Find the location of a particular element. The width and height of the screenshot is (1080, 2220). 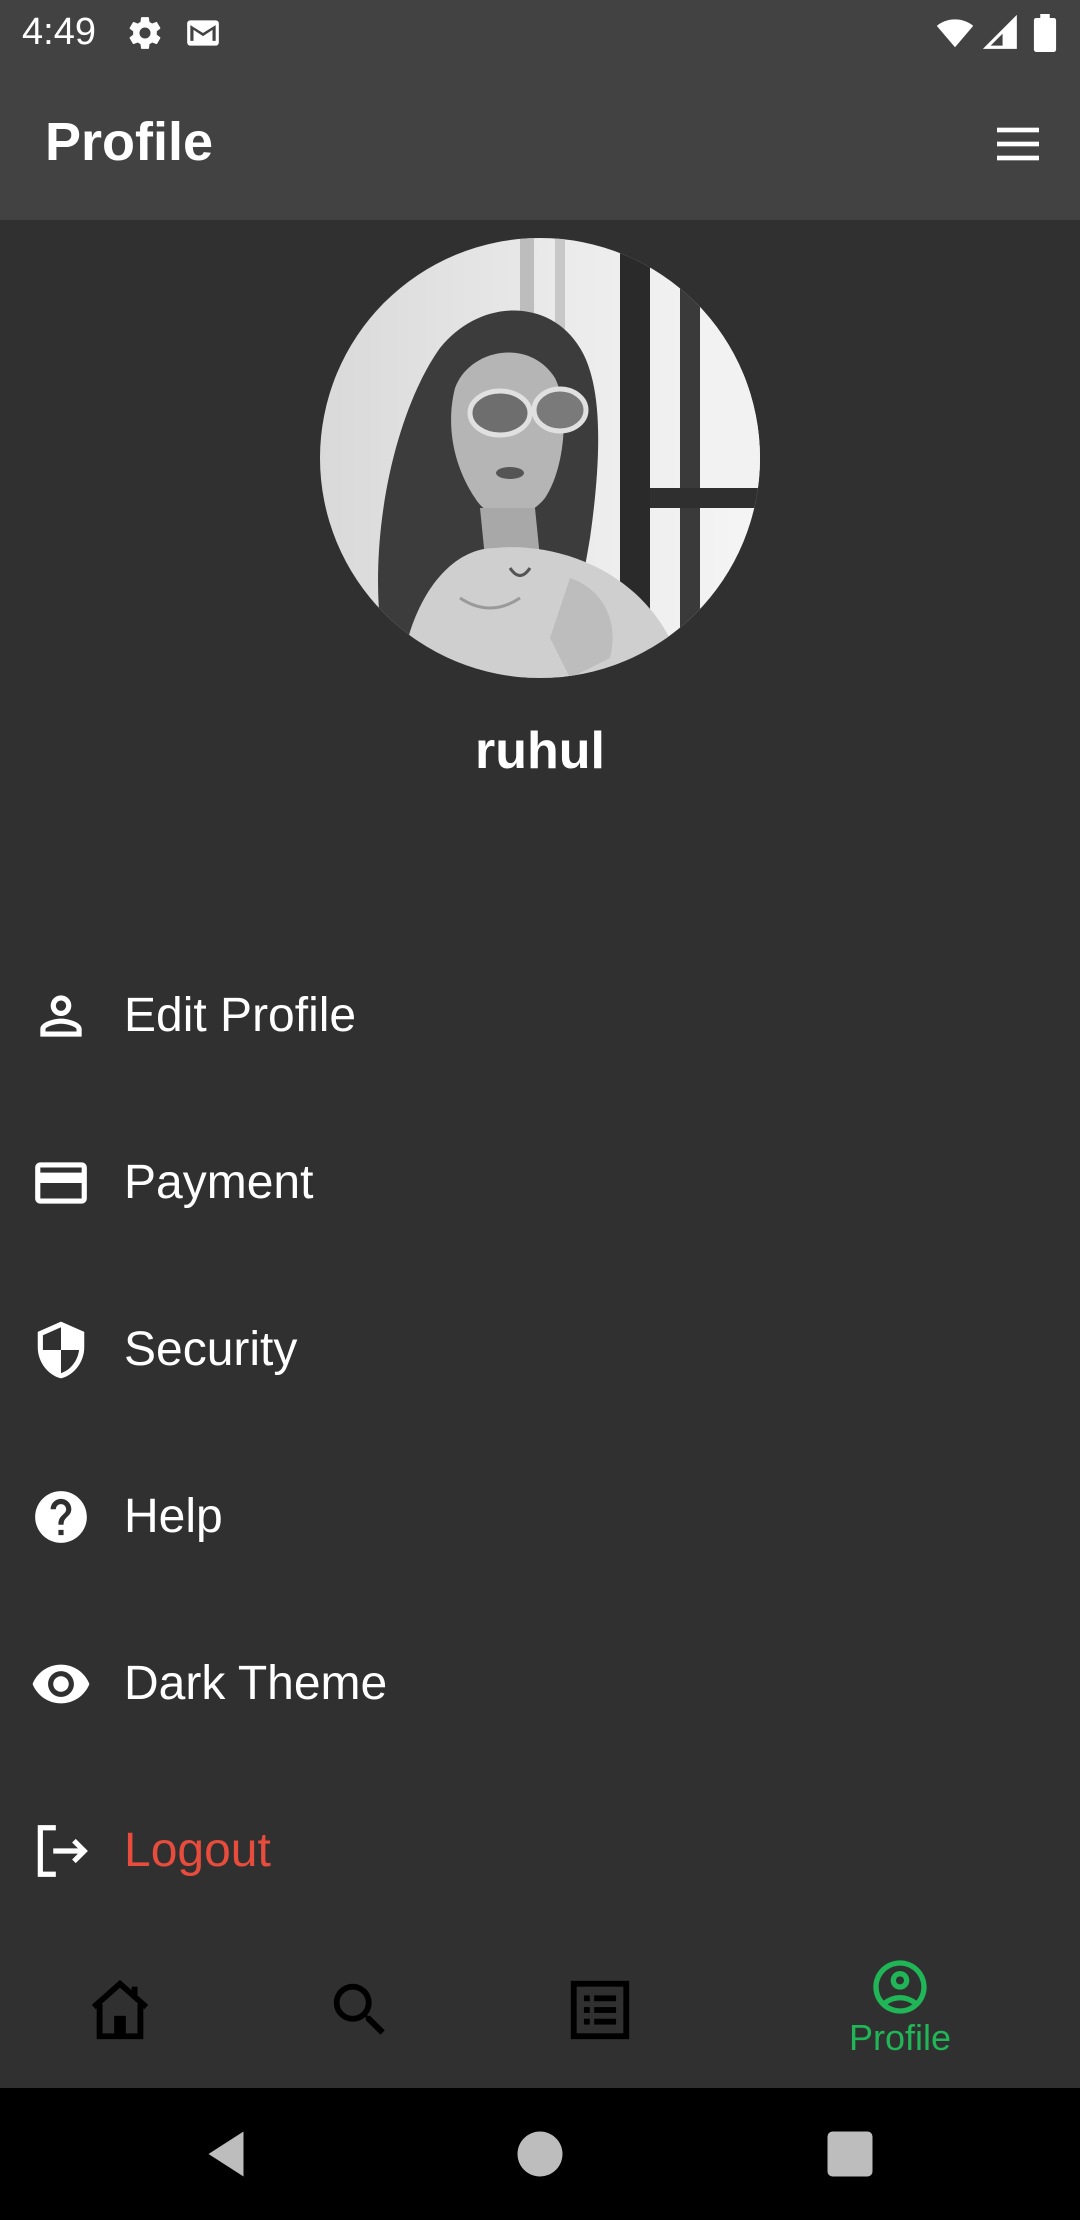

page-title: Profile is located at coordinates (129, 142).